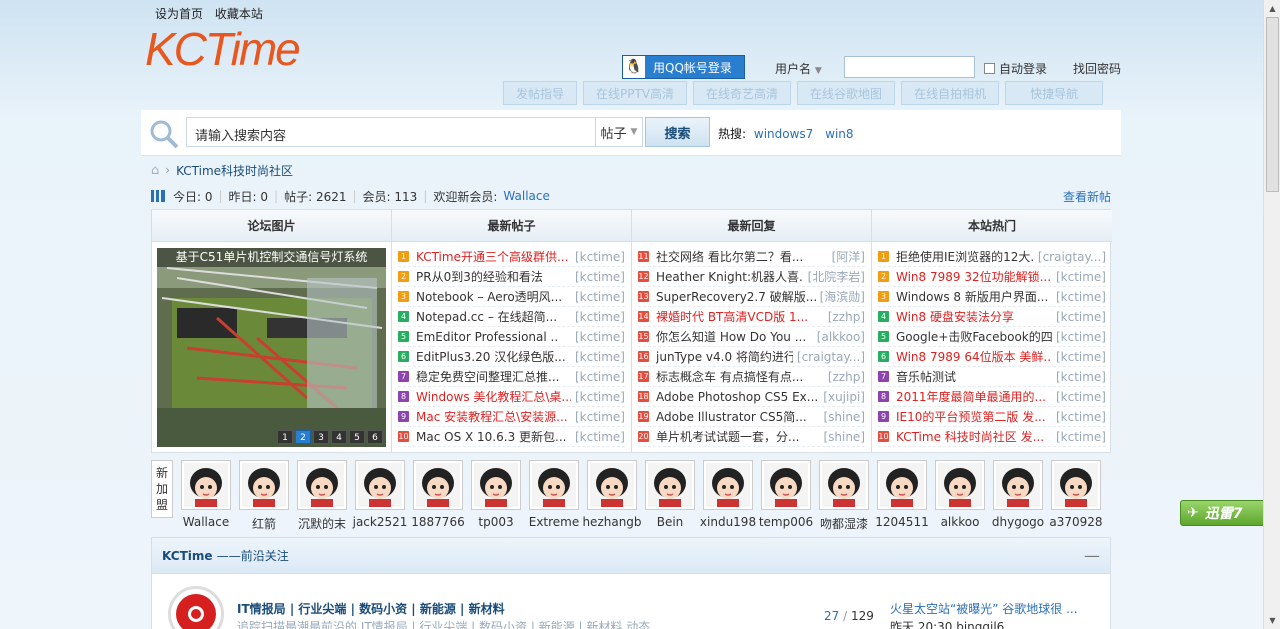 This screenshot has height=629, width=1280. I want to click on scroll-up-icon: ▲, so click(1272, 8).